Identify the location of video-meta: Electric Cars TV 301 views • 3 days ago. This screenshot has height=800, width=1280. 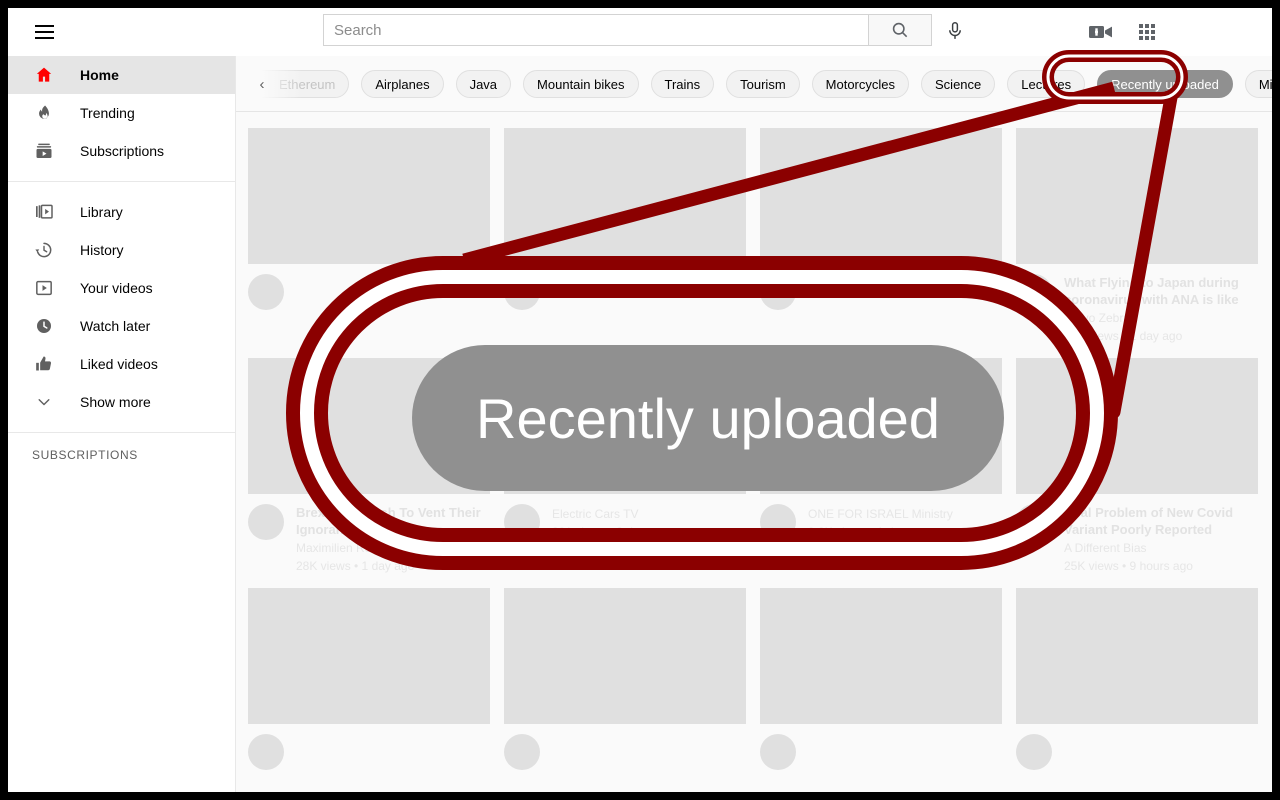
(625, 517).